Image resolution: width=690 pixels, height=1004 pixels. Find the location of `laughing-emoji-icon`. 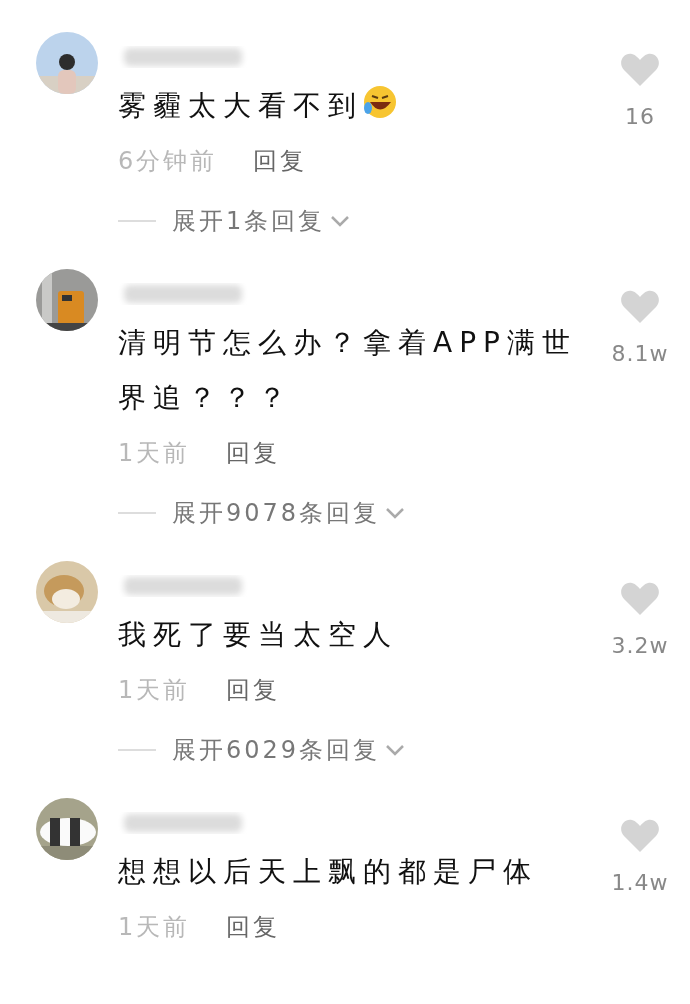

laughing-emoji-icon is located at coordinates (380, 102).